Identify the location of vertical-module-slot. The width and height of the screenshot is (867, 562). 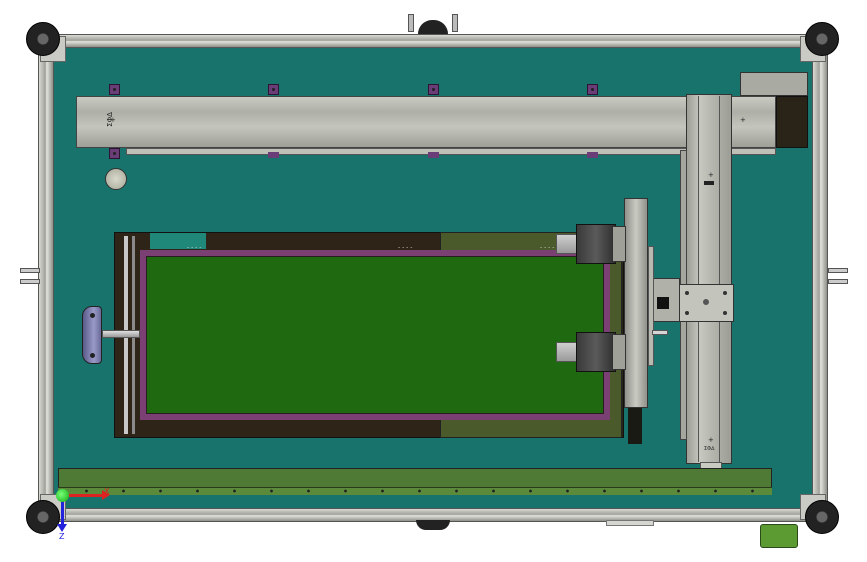
(709, 279).